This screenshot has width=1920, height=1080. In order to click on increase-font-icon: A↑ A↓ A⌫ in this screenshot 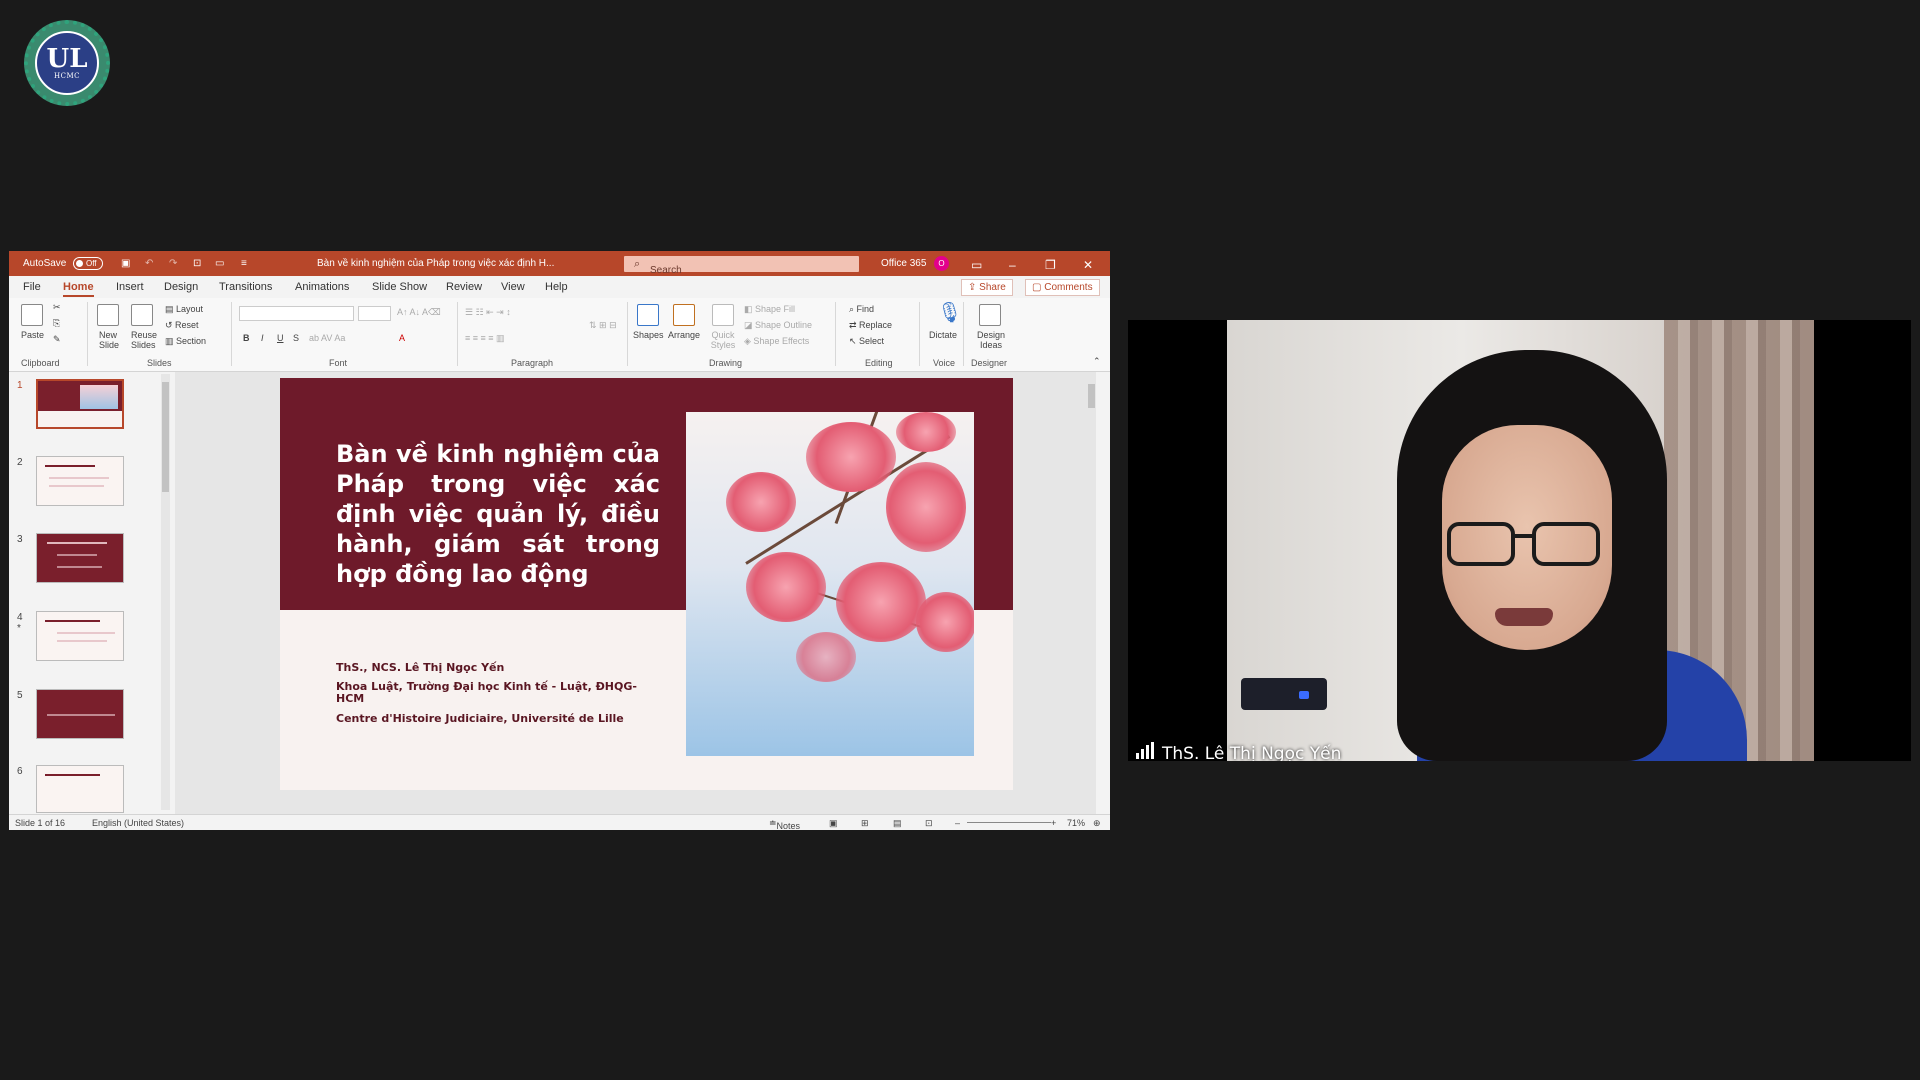, I will do `click(419, 312)`.